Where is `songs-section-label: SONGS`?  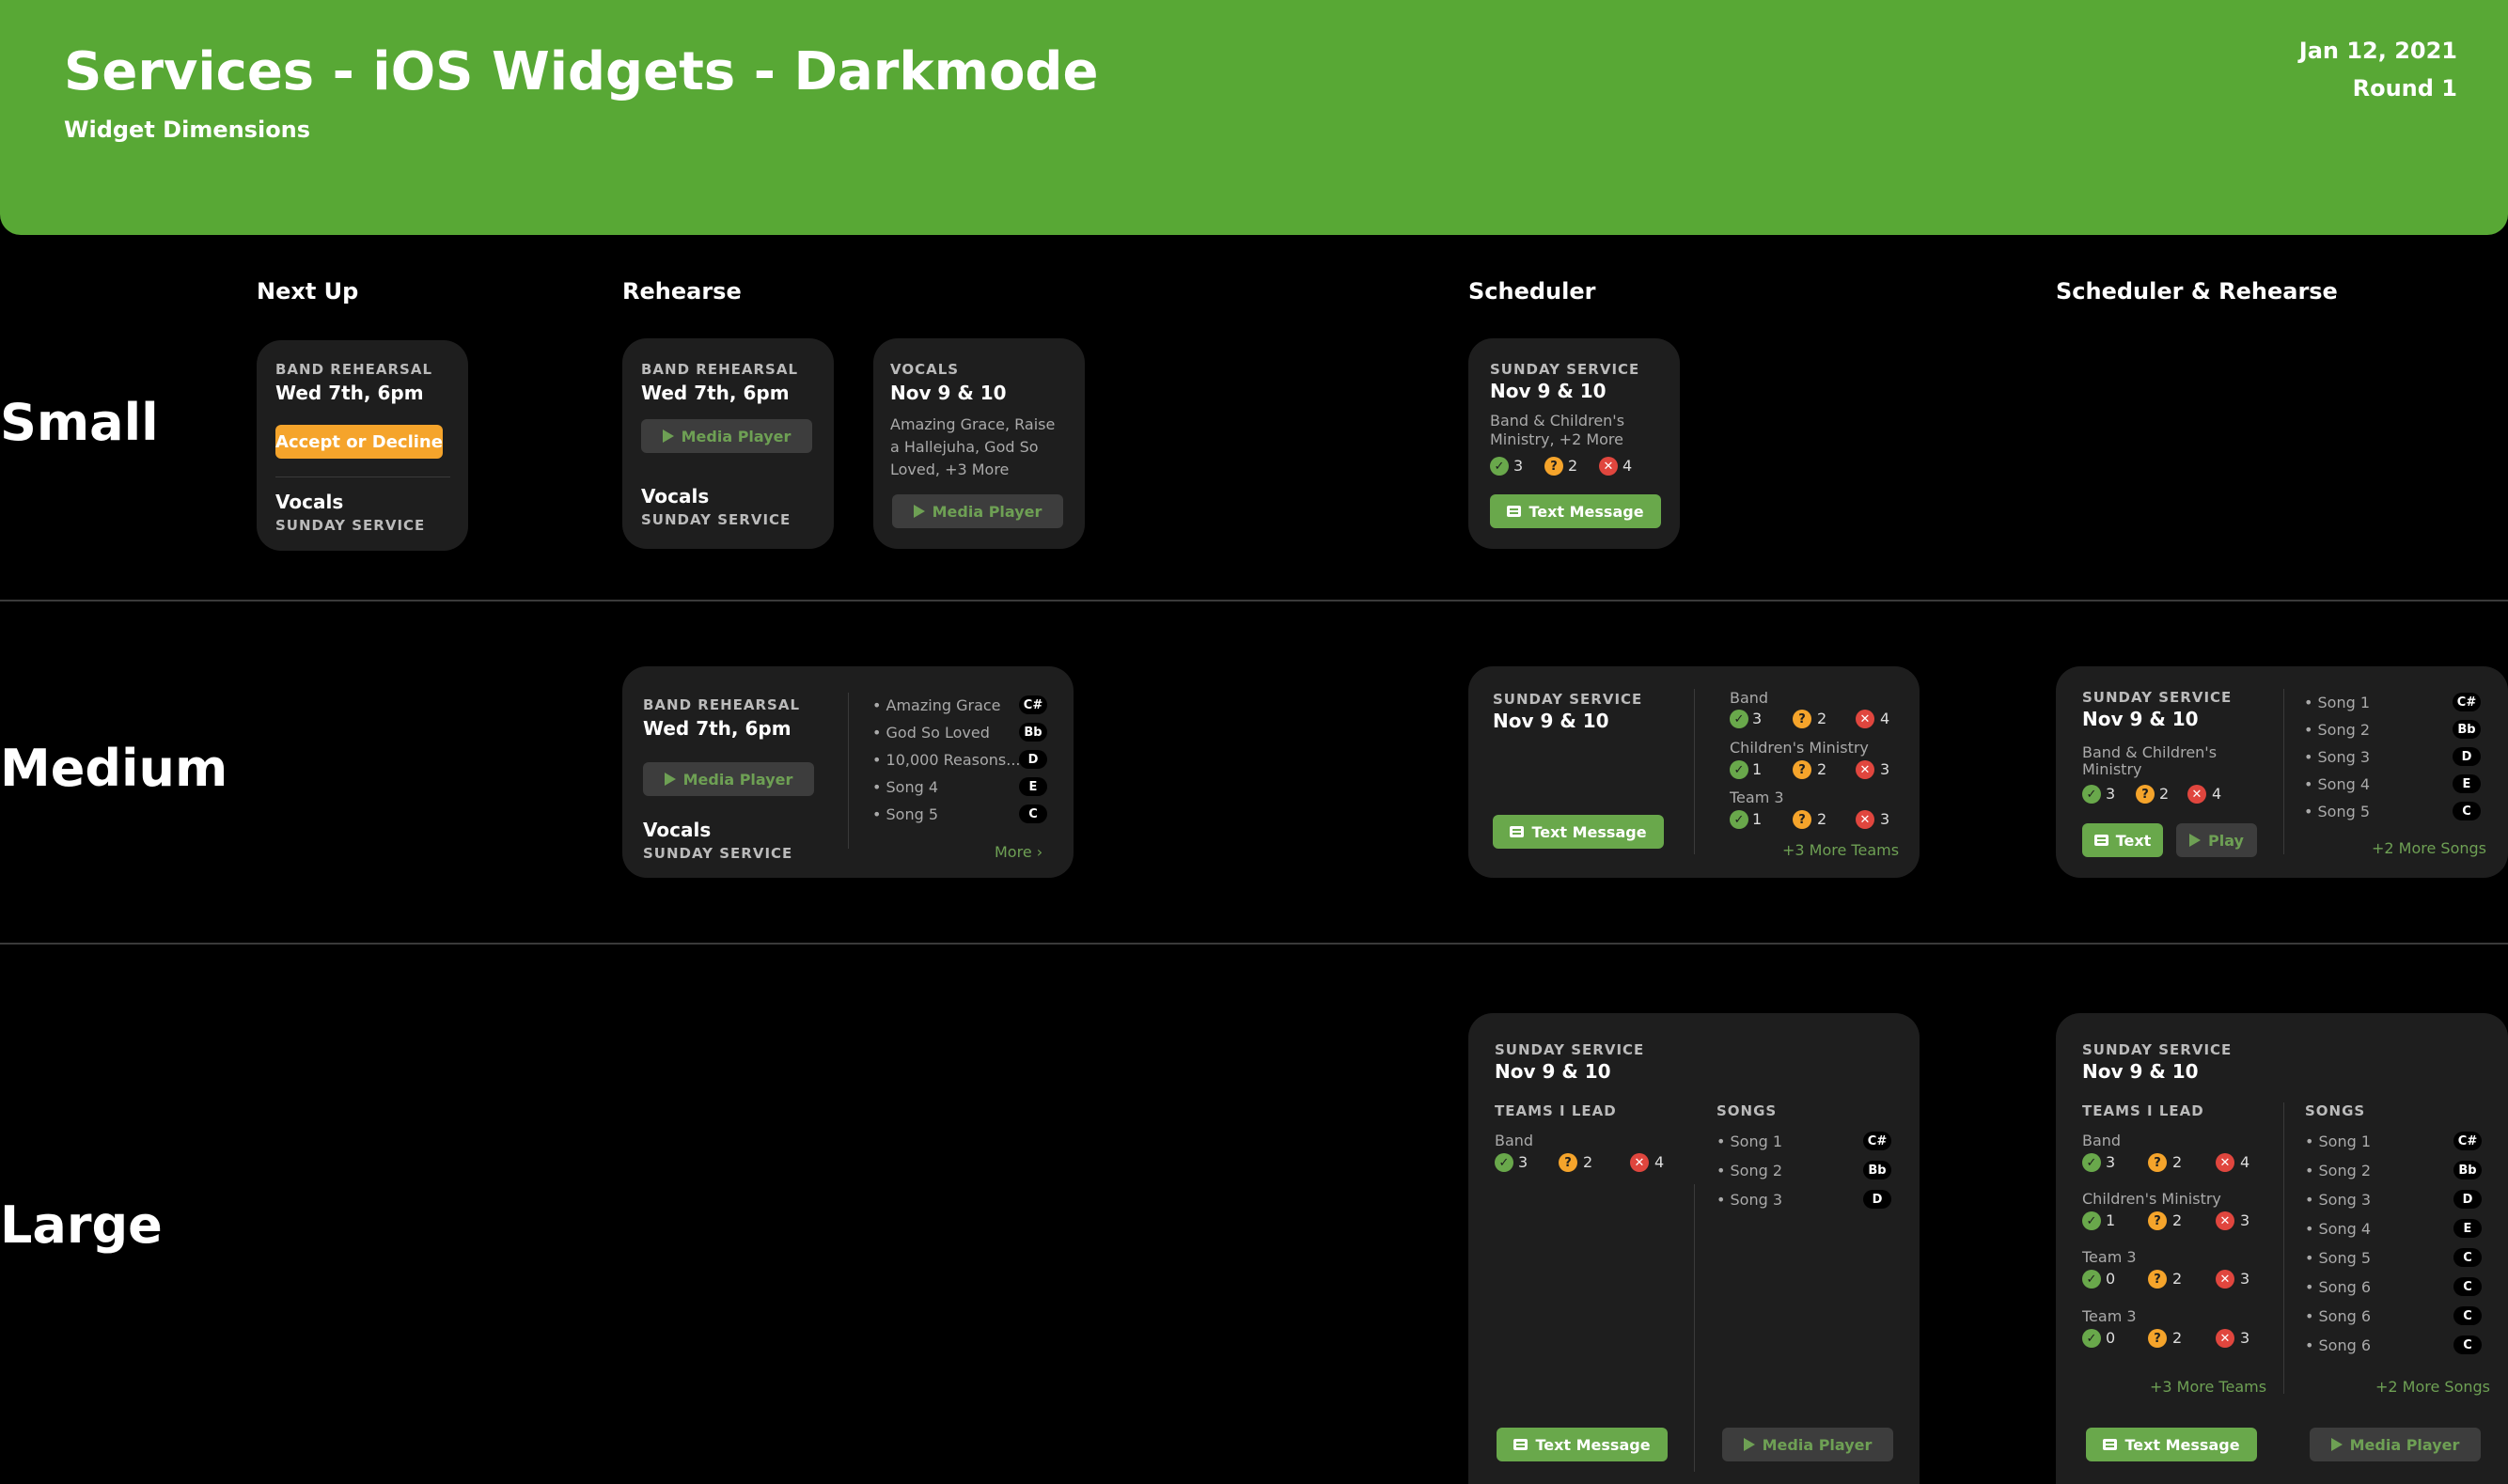
songs-section-label: SONGS is located at coordinates (1747, 1110).